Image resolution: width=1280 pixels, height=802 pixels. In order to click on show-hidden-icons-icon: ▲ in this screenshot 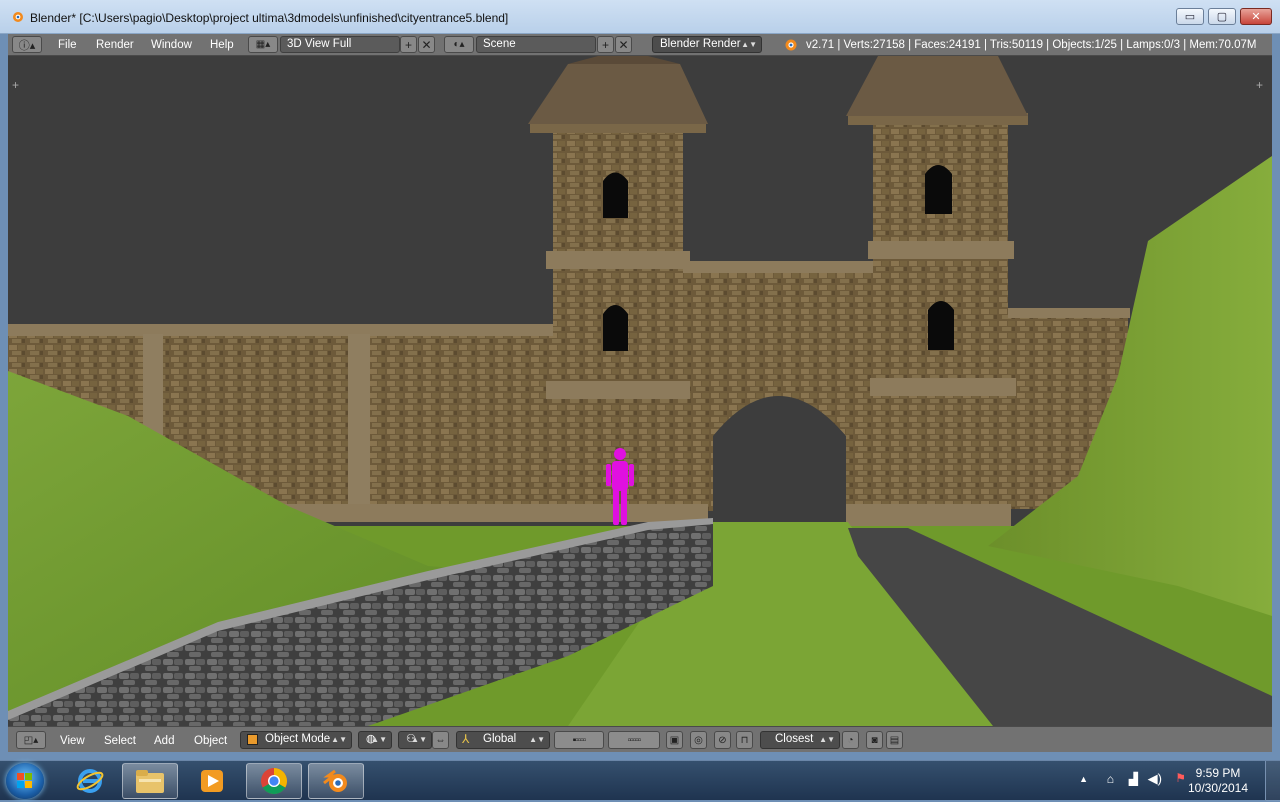, I will do `click(1083, 779)`.